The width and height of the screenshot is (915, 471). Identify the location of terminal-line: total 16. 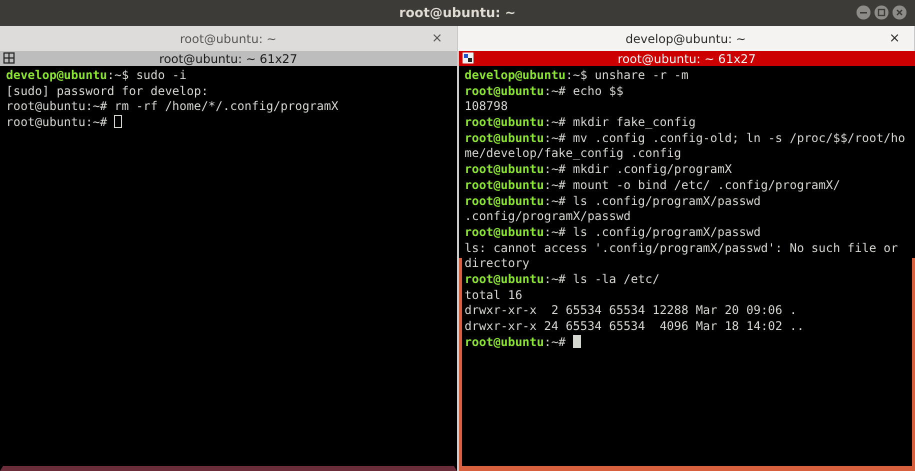
(493, 295).